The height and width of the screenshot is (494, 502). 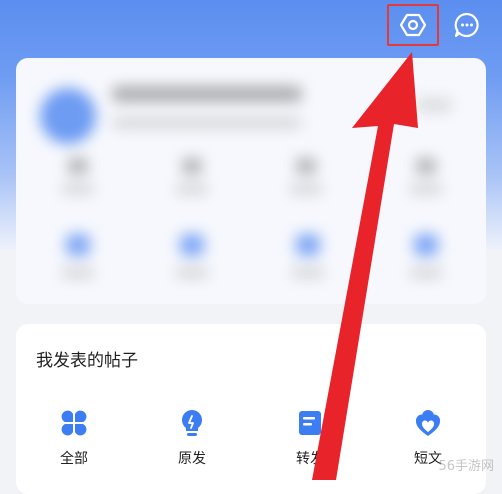 I want to click on posts-tab-all: 全部, so click(x=74, y=439).